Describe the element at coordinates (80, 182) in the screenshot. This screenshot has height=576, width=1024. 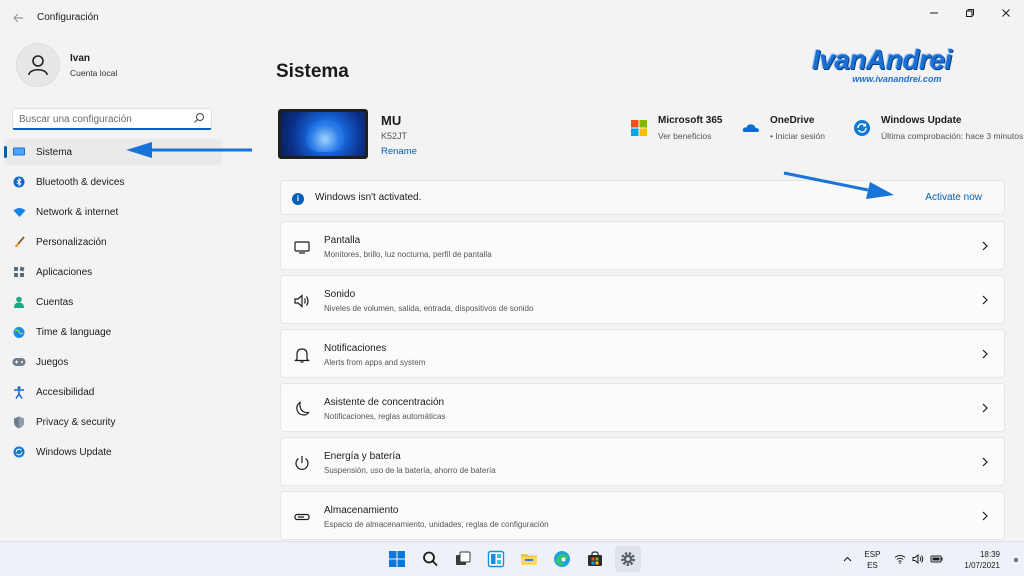
I see `sidebar-item-label: Bluetooth & devices` at that location.